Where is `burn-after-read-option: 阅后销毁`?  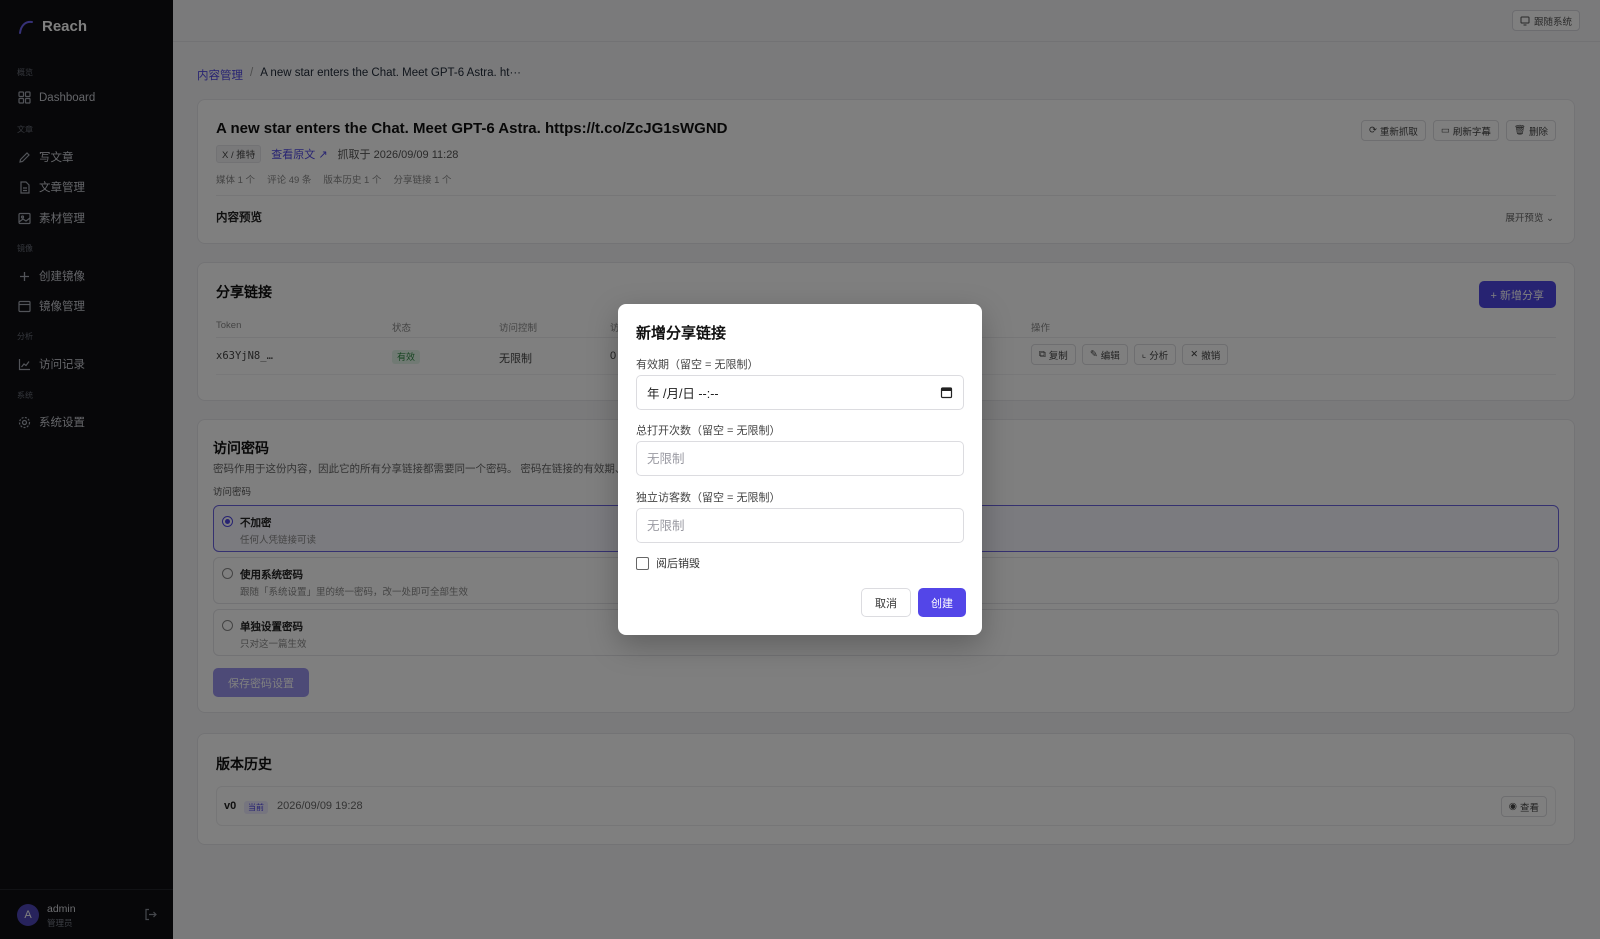
burn-after-read-option: 阅后销毁 is located at coordinates (668, 563).